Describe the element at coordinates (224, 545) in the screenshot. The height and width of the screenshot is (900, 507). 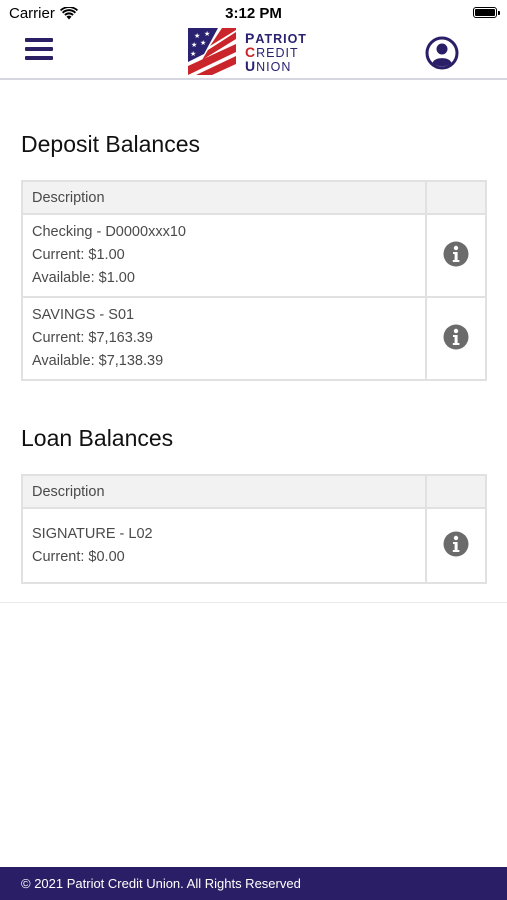
I see `loan-description-cell: SIGNATURE - L02 Current: $0.00` at that location.